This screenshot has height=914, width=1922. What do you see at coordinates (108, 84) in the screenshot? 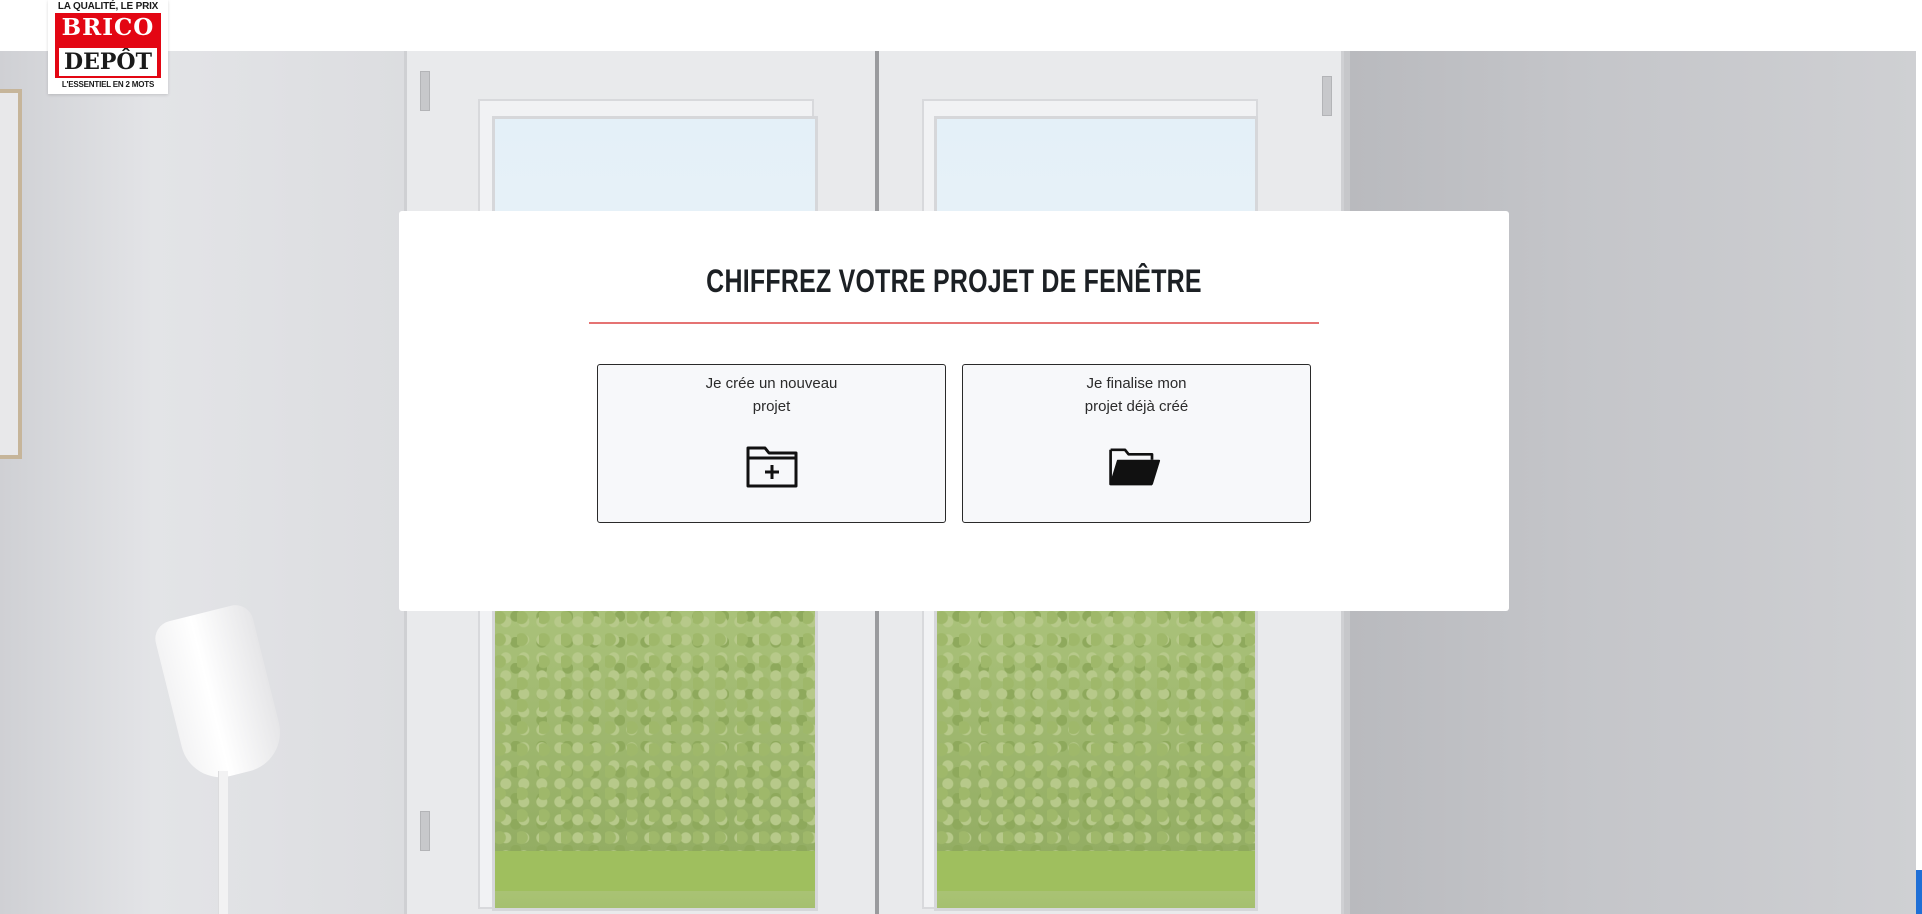
I see `logo-subtagline: L'ESSENTIEL EN 2 MOTS` at bounding box center [108, 84].